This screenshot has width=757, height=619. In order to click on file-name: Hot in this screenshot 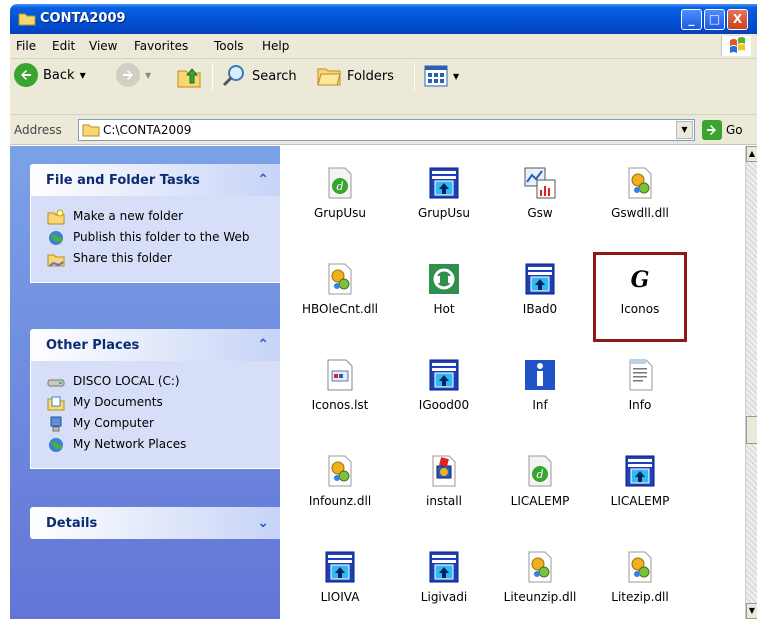, I will do `click(444, 309)`.